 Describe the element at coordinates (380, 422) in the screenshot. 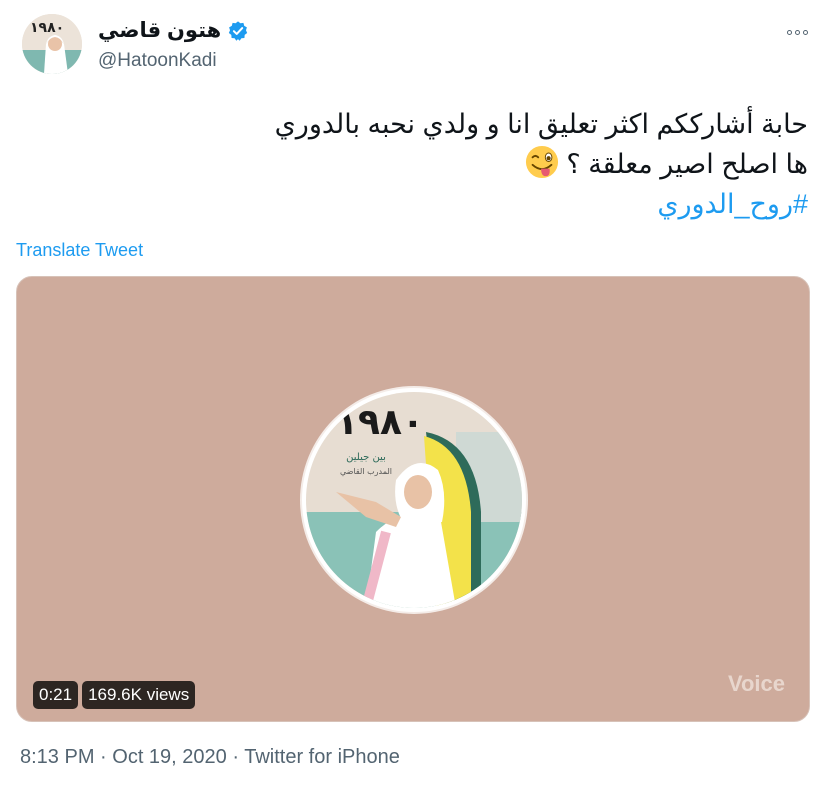

I see `cover-title: ١٩٨٠` at that location.